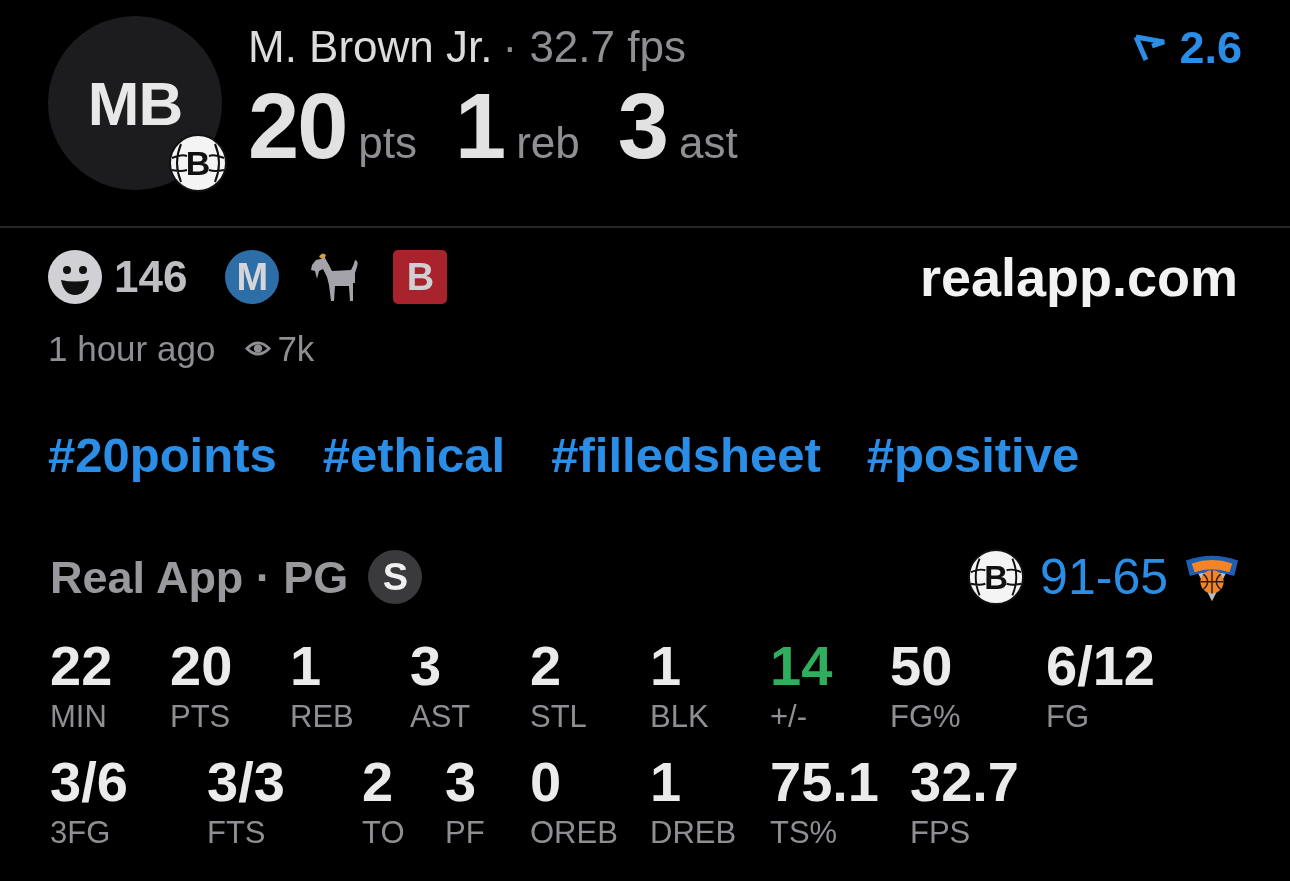  I want to click on view-count: 7k, so click(296, 348).